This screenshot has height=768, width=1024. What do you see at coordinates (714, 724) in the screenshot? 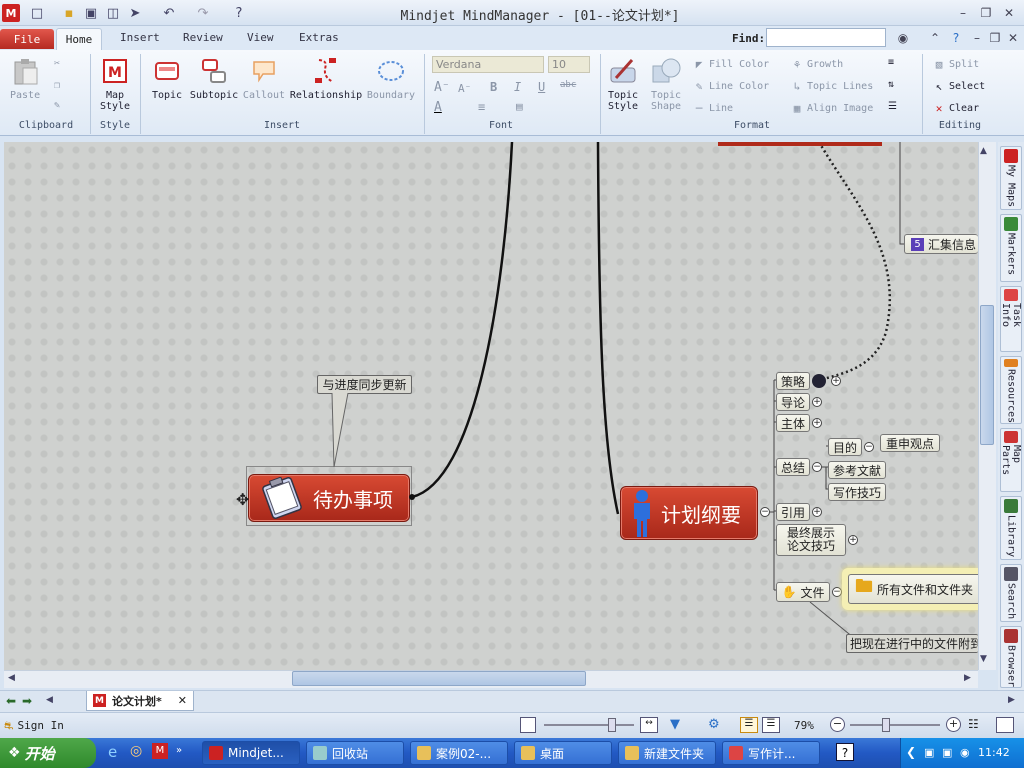
I see `layout-icon: ⚙` at bounding box center [714, 724].